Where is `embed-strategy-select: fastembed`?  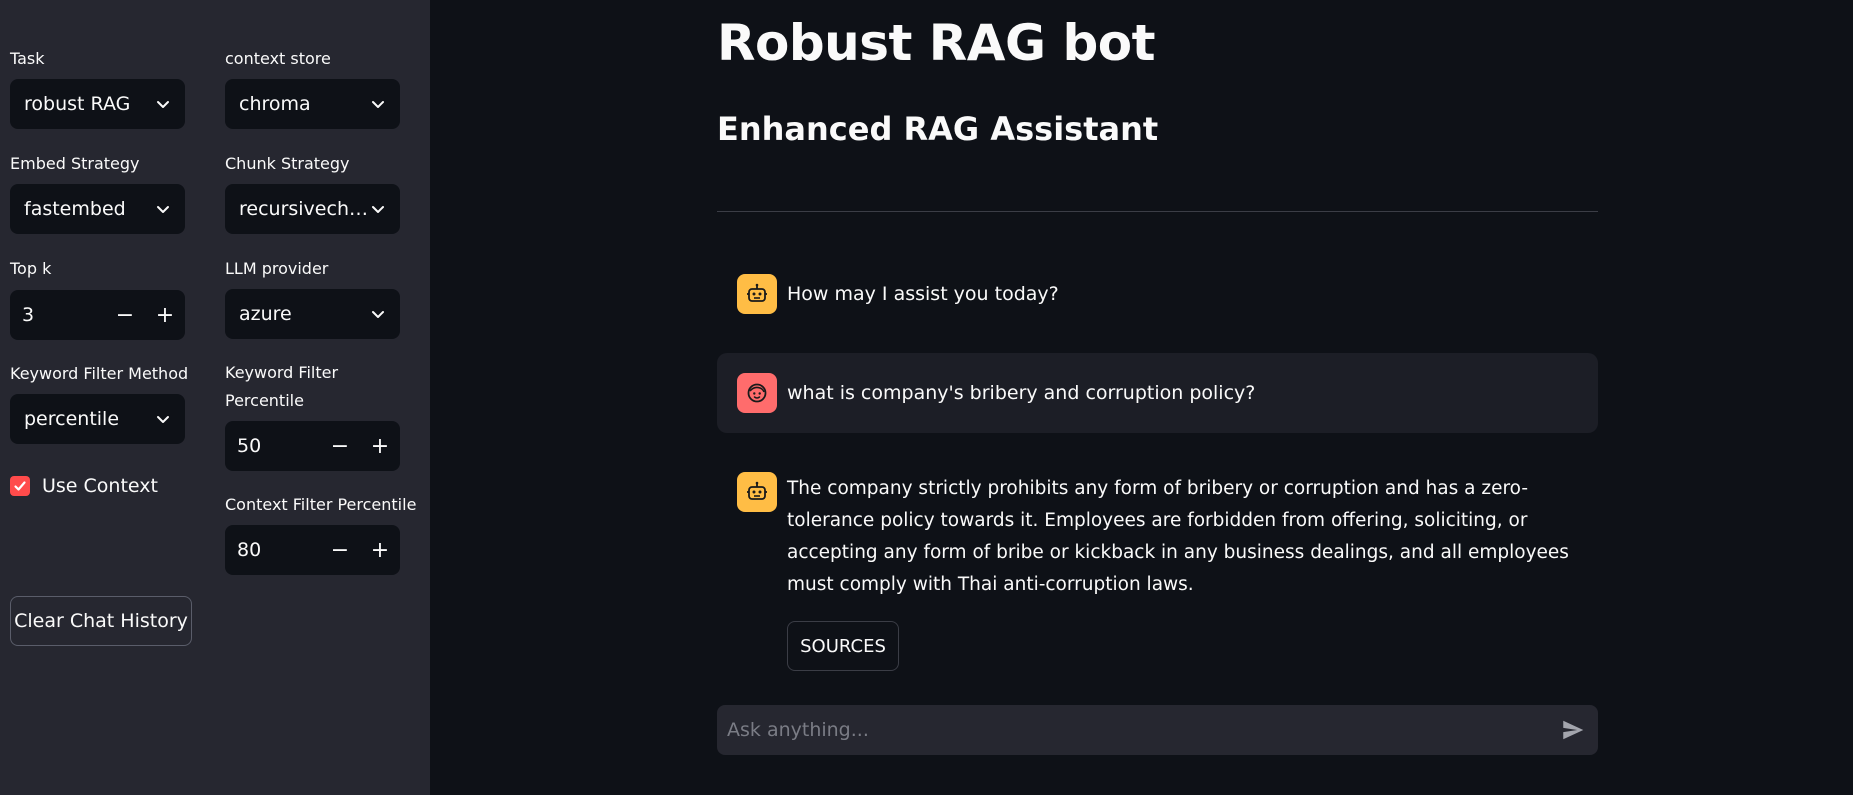
embed-strategy-select: fastembed is located at coordinates (97, 209).